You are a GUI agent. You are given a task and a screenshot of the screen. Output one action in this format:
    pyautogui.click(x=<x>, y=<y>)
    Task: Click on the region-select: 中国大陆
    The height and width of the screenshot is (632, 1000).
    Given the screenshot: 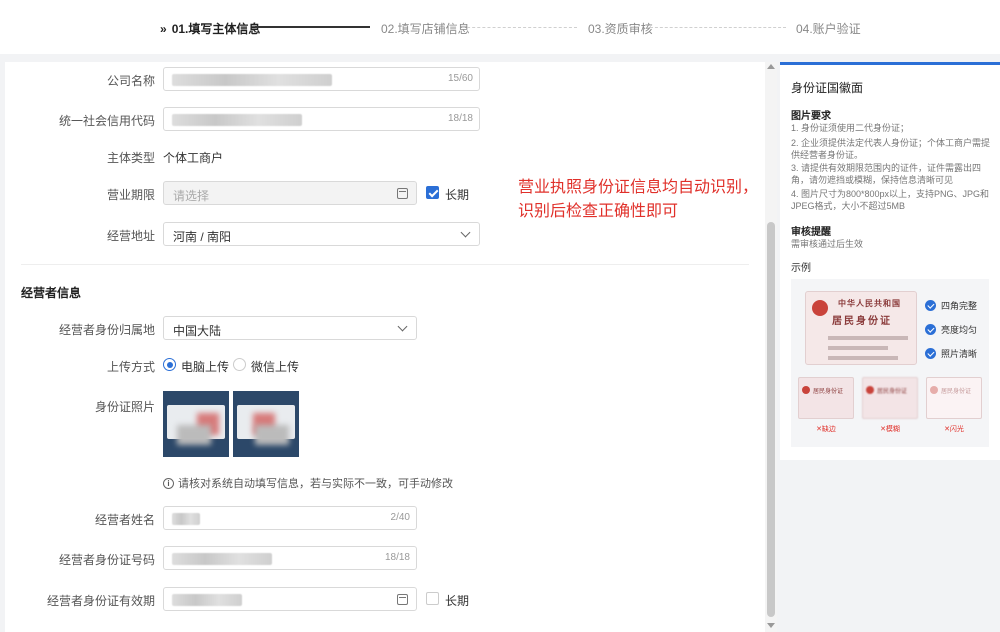 What is the action you would take?
    pyautogui.click(x=290, y=328)
    